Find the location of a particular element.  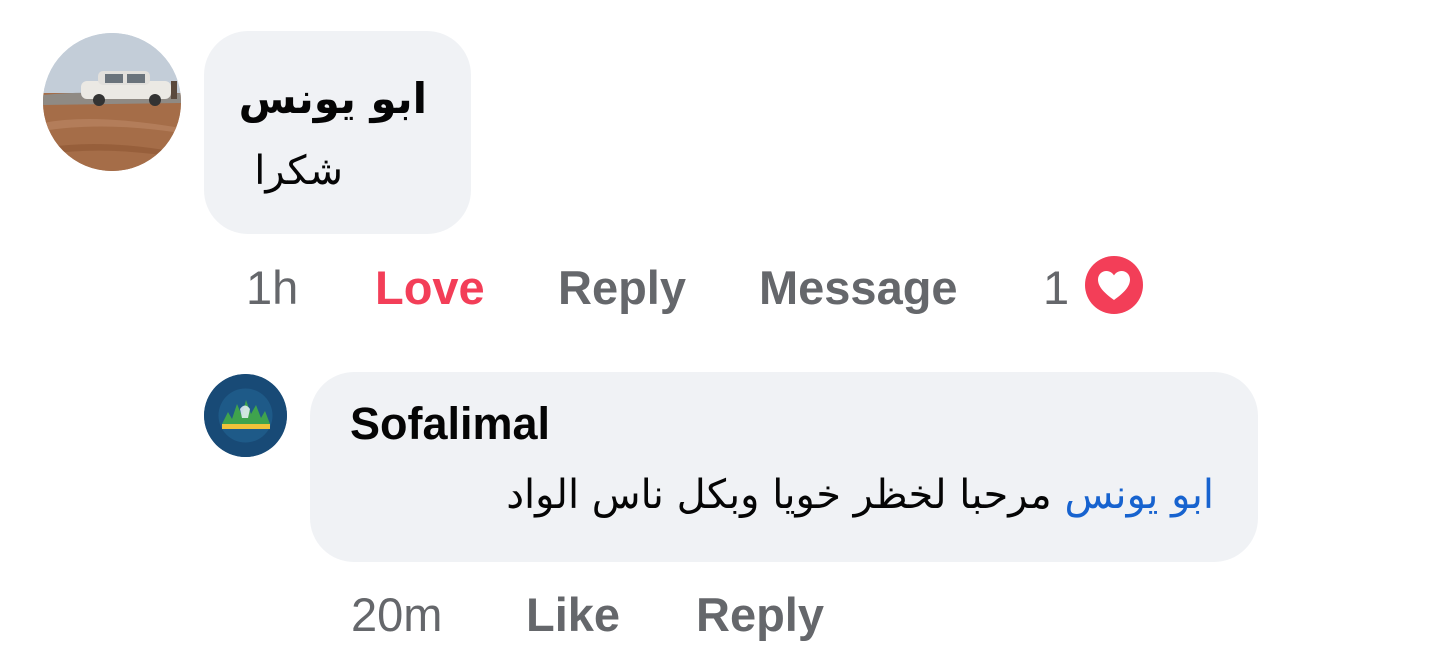

message-button: Message is located at coordinates (858, 287).